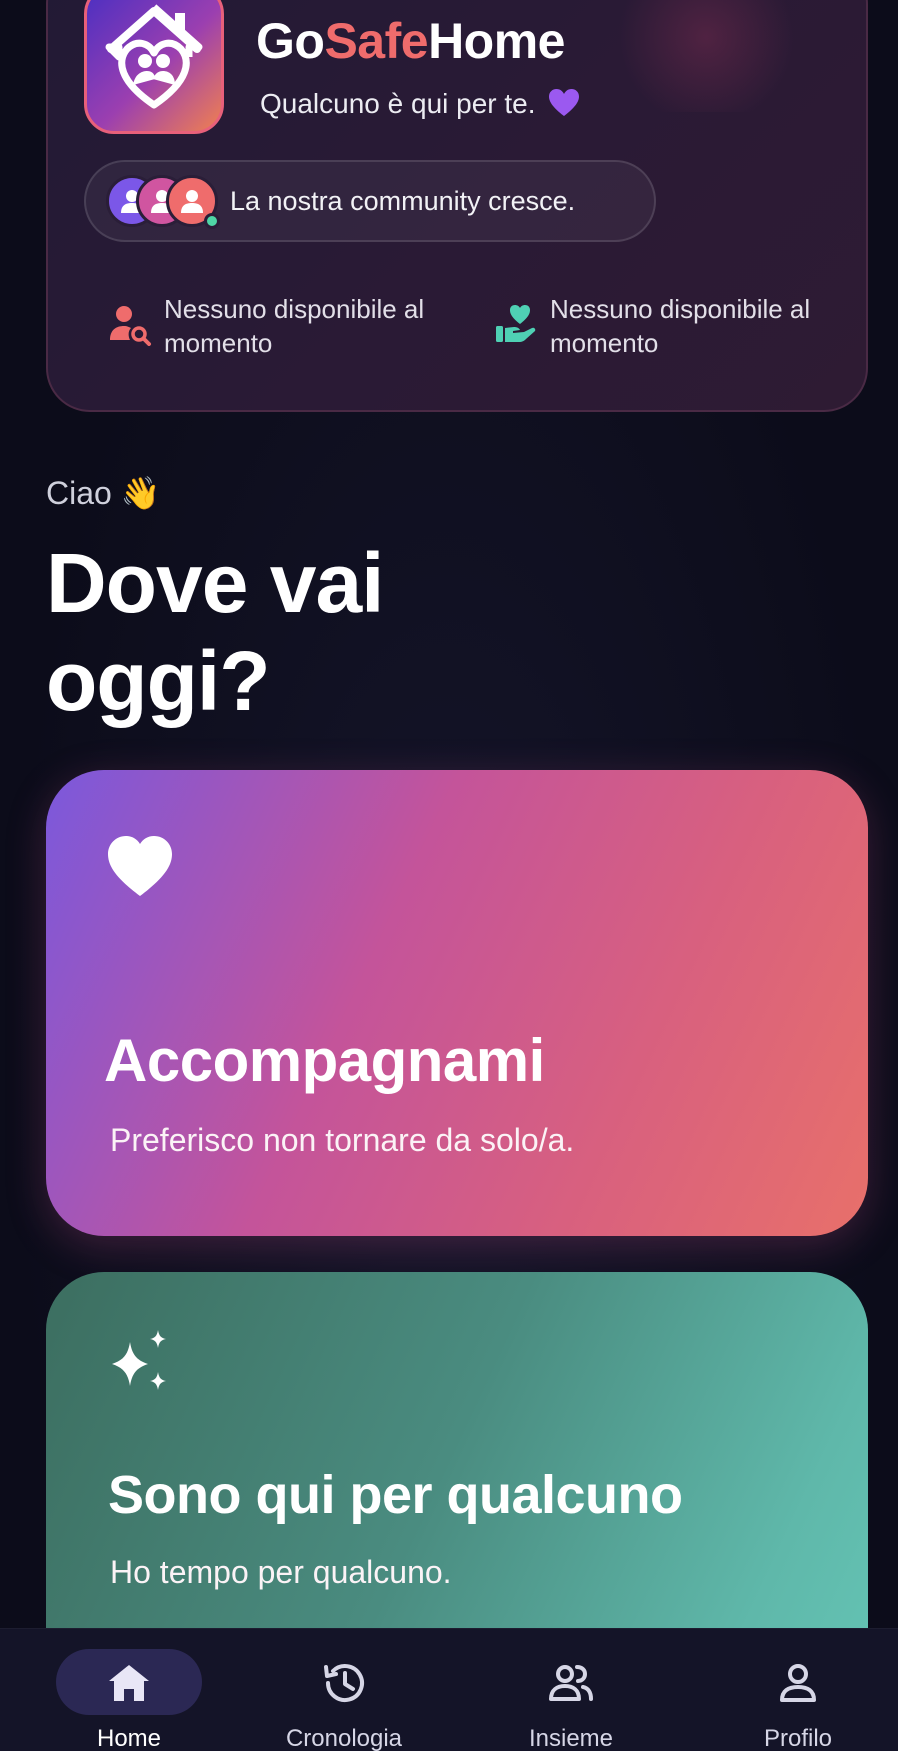 Image resolution: width=898 pixels, height=1751 pixels. I want to click on nav-label: Cronologia, so click(344, 1738).